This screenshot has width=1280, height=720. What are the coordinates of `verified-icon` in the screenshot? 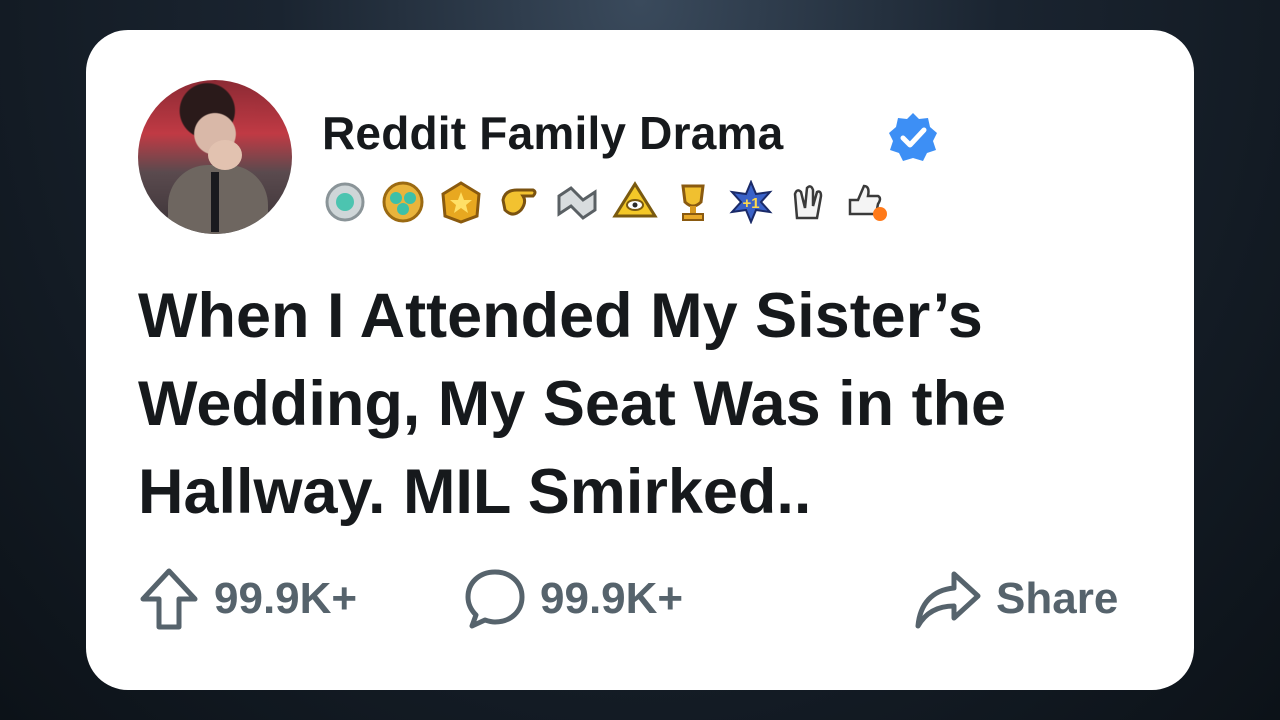 It's located at (913, 137).